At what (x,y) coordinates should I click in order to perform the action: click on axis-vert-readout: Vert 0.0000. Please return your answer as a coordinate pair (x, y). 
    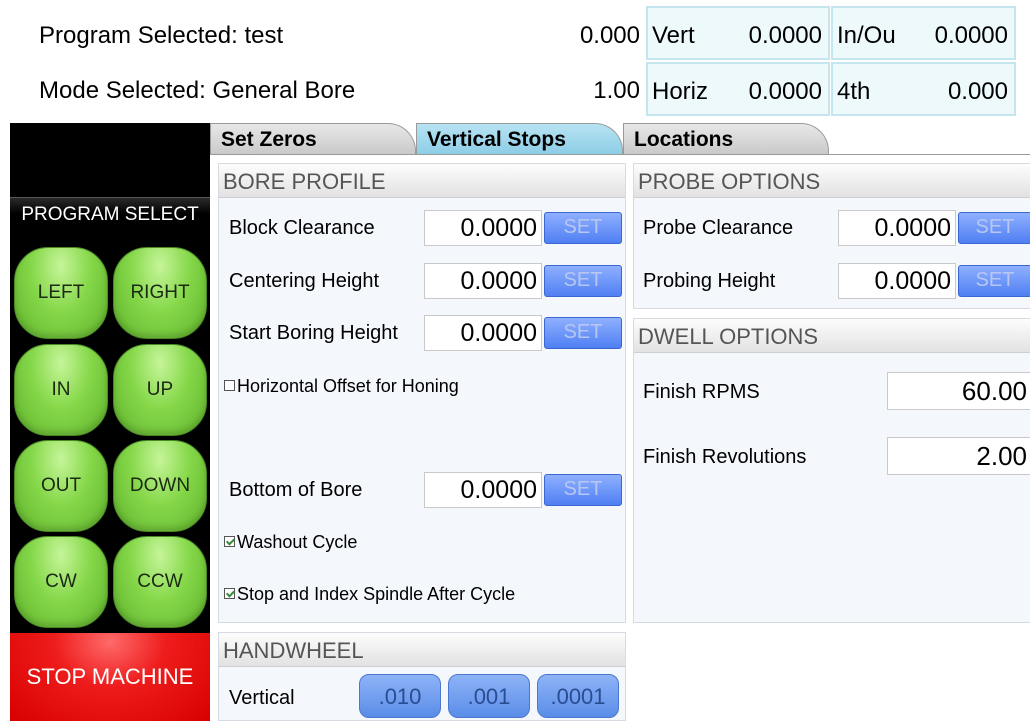
    Looking at the image, I should click on (738, 33).